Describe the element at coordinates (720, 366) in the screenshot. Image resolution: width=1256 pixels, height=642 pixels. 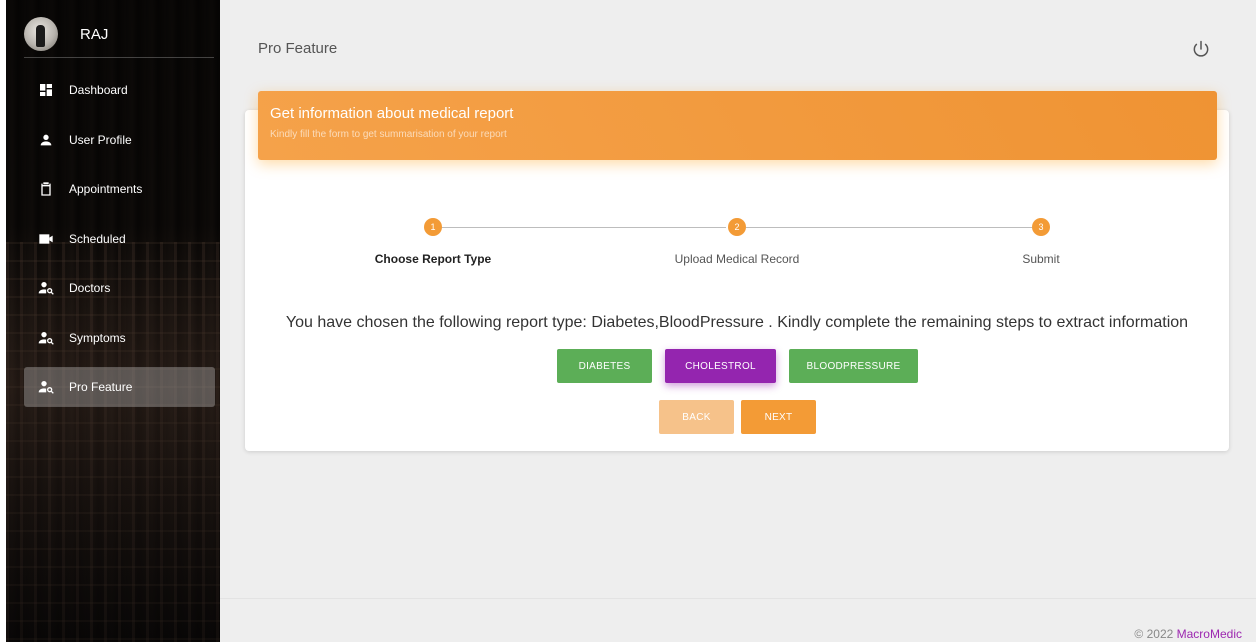
I see `cholestrol-button: CHOLESTROL` at that location.